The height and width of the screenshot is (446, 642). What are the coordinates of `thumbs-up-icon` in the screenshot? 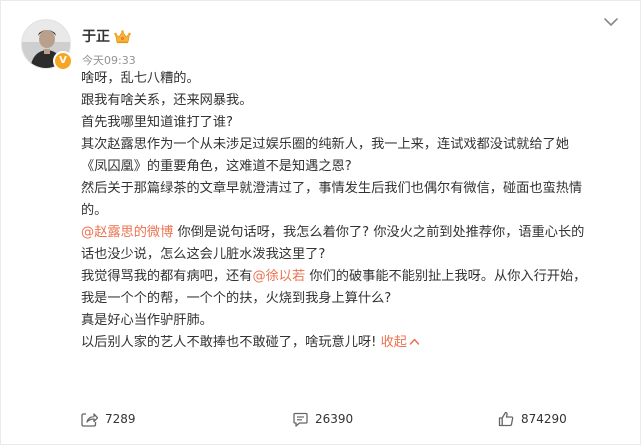 It's located at (506, 419).